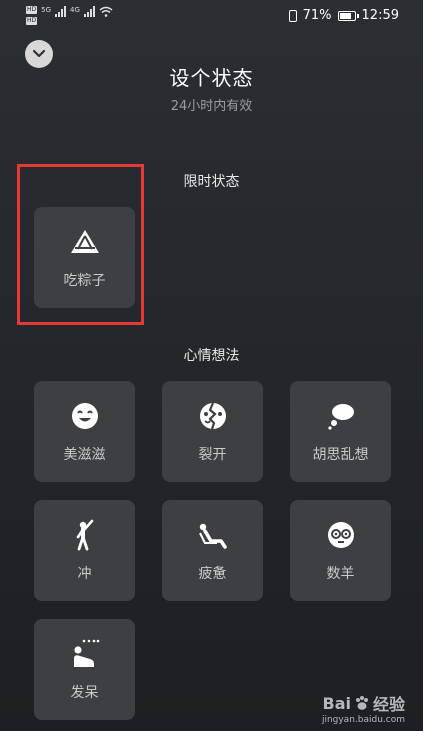  I want to click on status-tile-husiluanxiang: 胡思乱想, so click(340, 431).